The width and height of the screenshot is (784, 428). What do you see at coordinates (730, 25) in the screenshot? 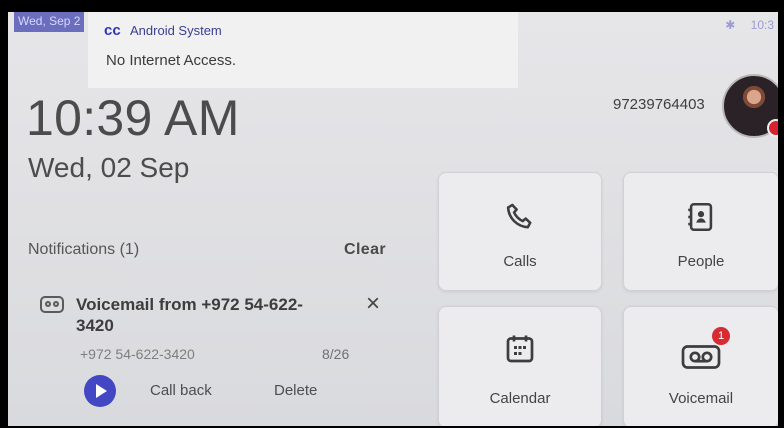
I see `bluetooth-icon: ✱` at bounding box center [730, 25].